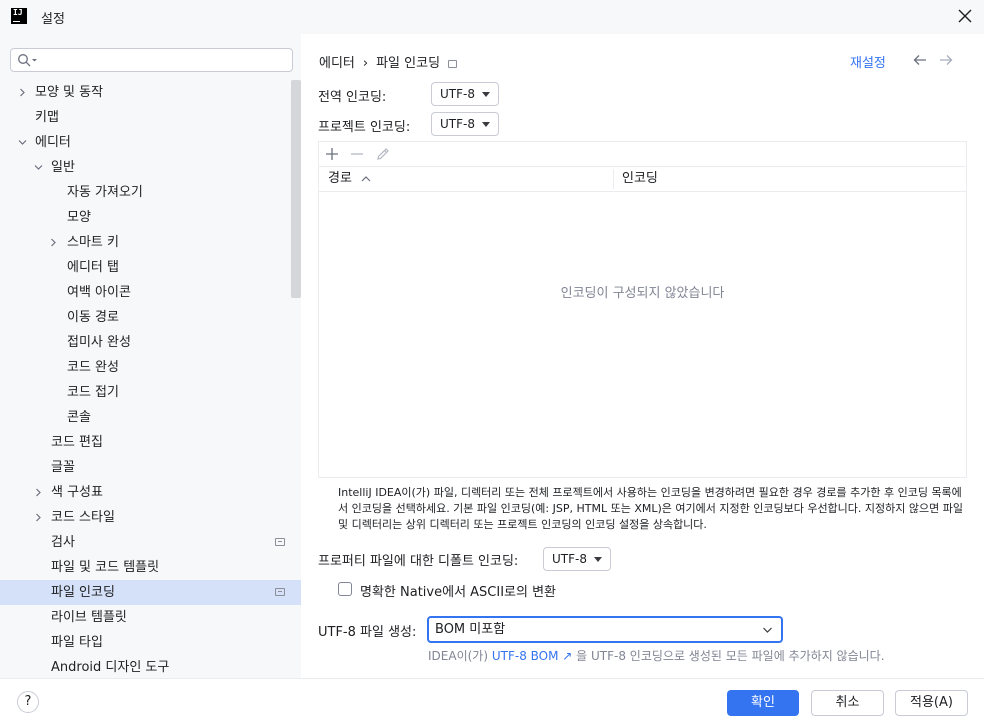 The width and height of the screenshot is (984, 722). I want to click on properties-encoding-label: 프로퍼티 파일에 대한 디폴트 인코딩:, so click(418, 561).